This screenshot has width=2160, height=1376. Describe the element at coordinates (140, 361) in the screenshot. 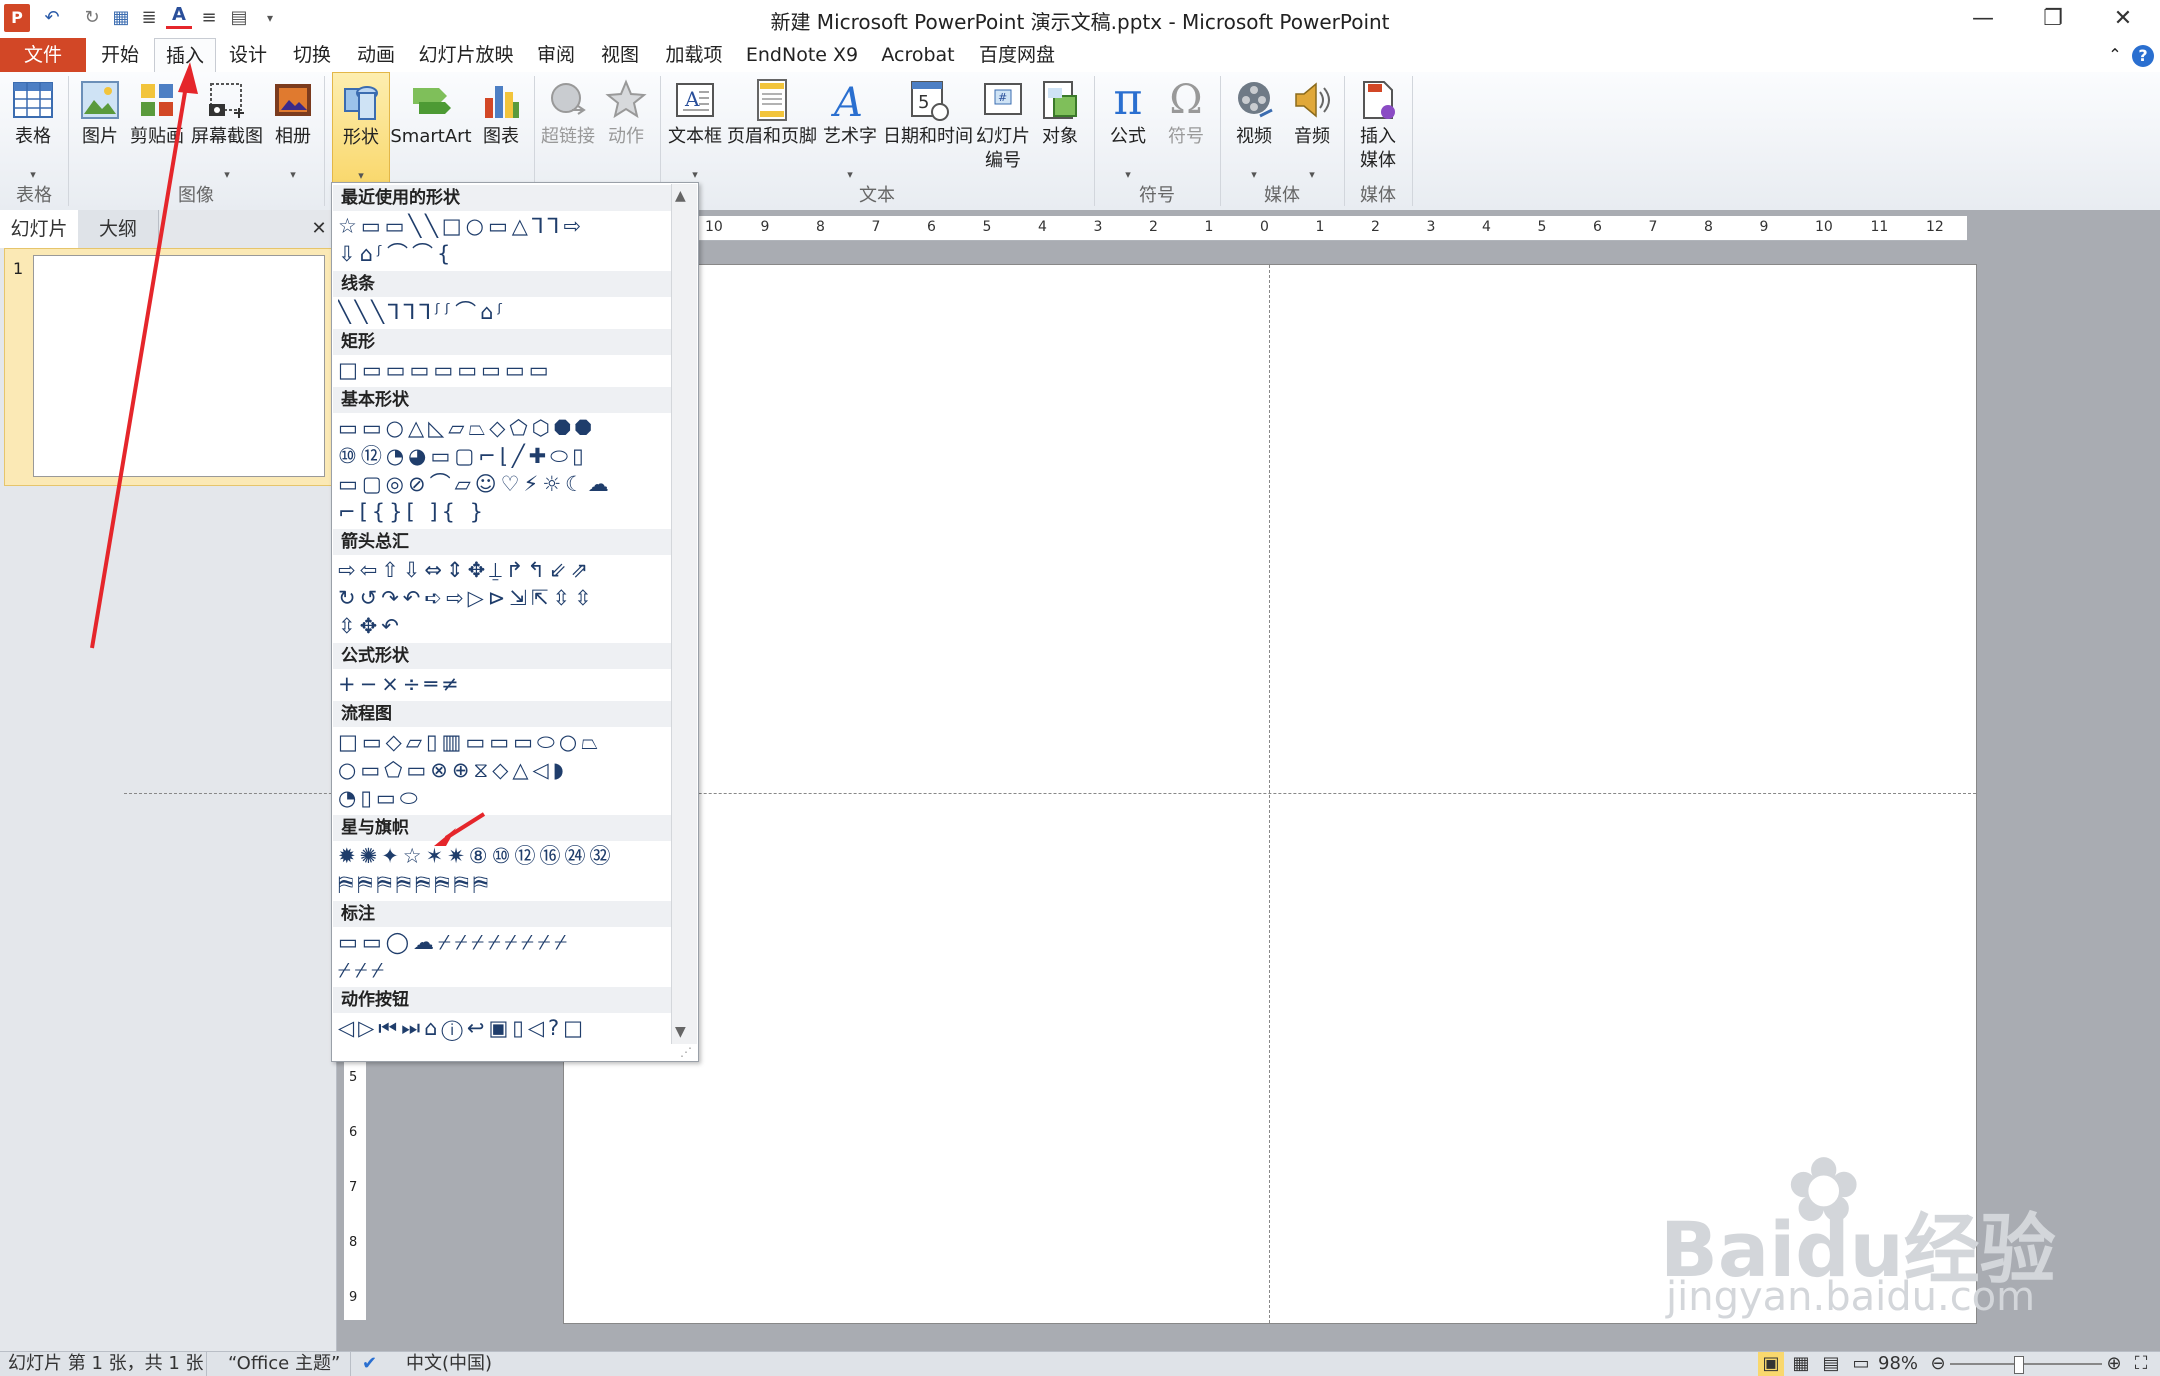

I see `annotation-arrow-insert-tab` at that location.